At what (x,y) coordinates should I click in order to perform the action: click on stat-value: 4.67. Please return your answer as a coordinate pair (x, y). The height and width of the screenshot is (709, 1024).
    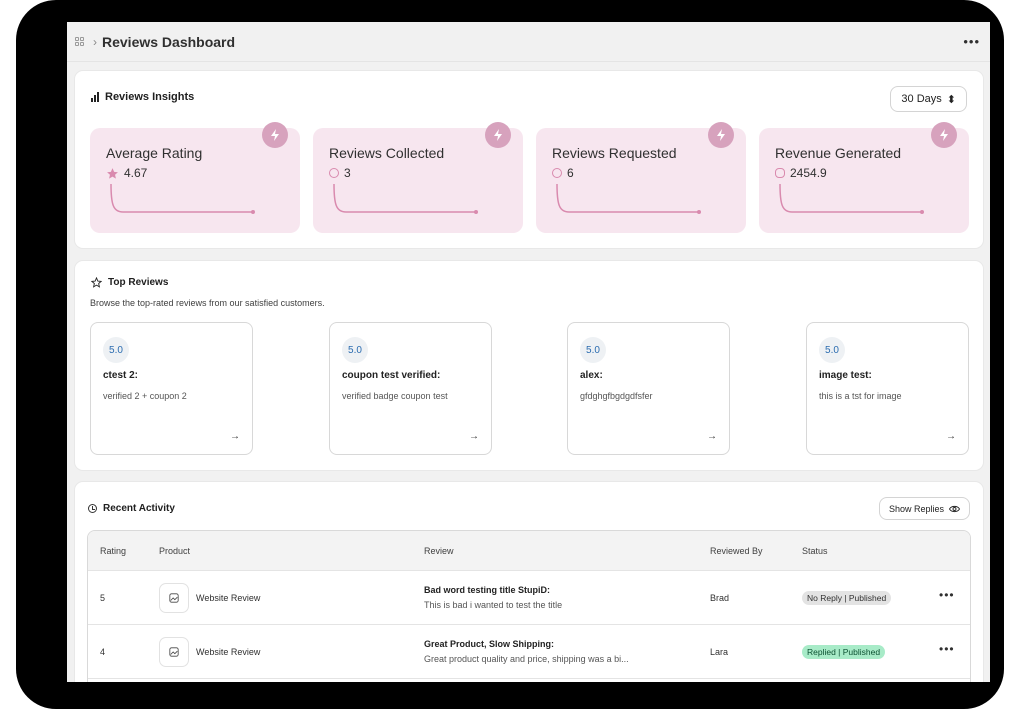
    Looking at the image, I should click on (136, 173).